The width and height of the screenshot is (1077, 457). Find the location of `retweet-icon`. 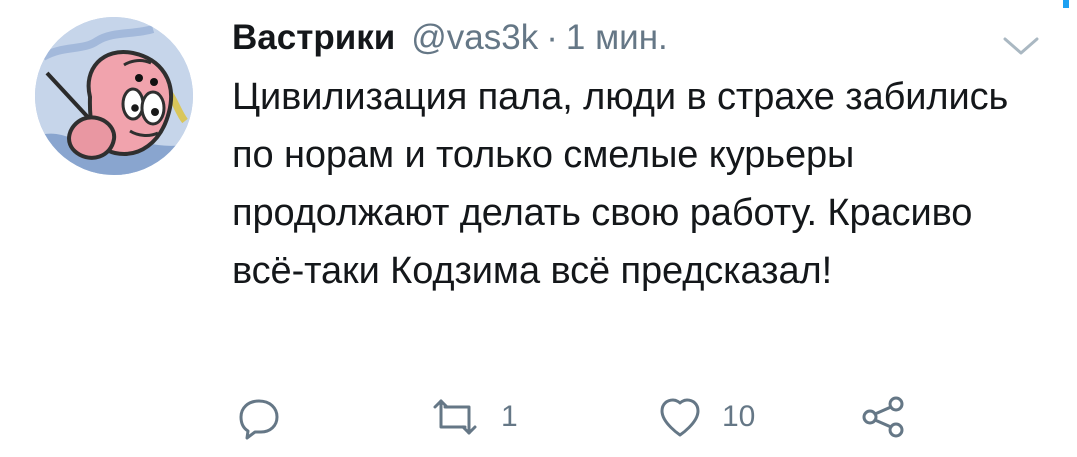

retweet-icon is located at coordinates (455, 417).